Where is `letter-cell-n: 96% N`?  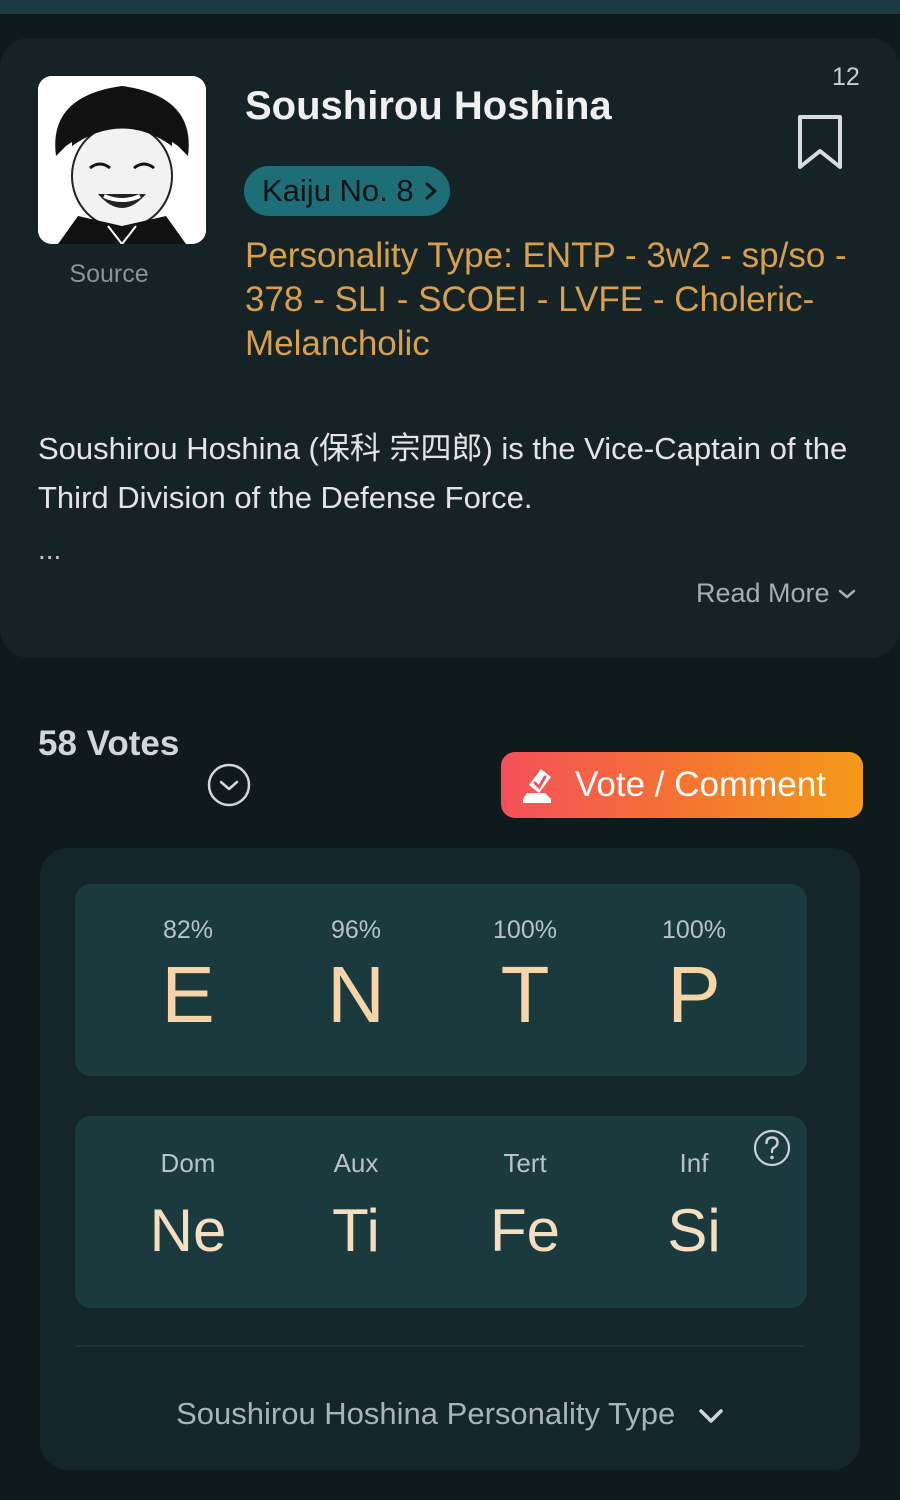
letter-cell-n: 96% N is located at coordinates (356, 975).